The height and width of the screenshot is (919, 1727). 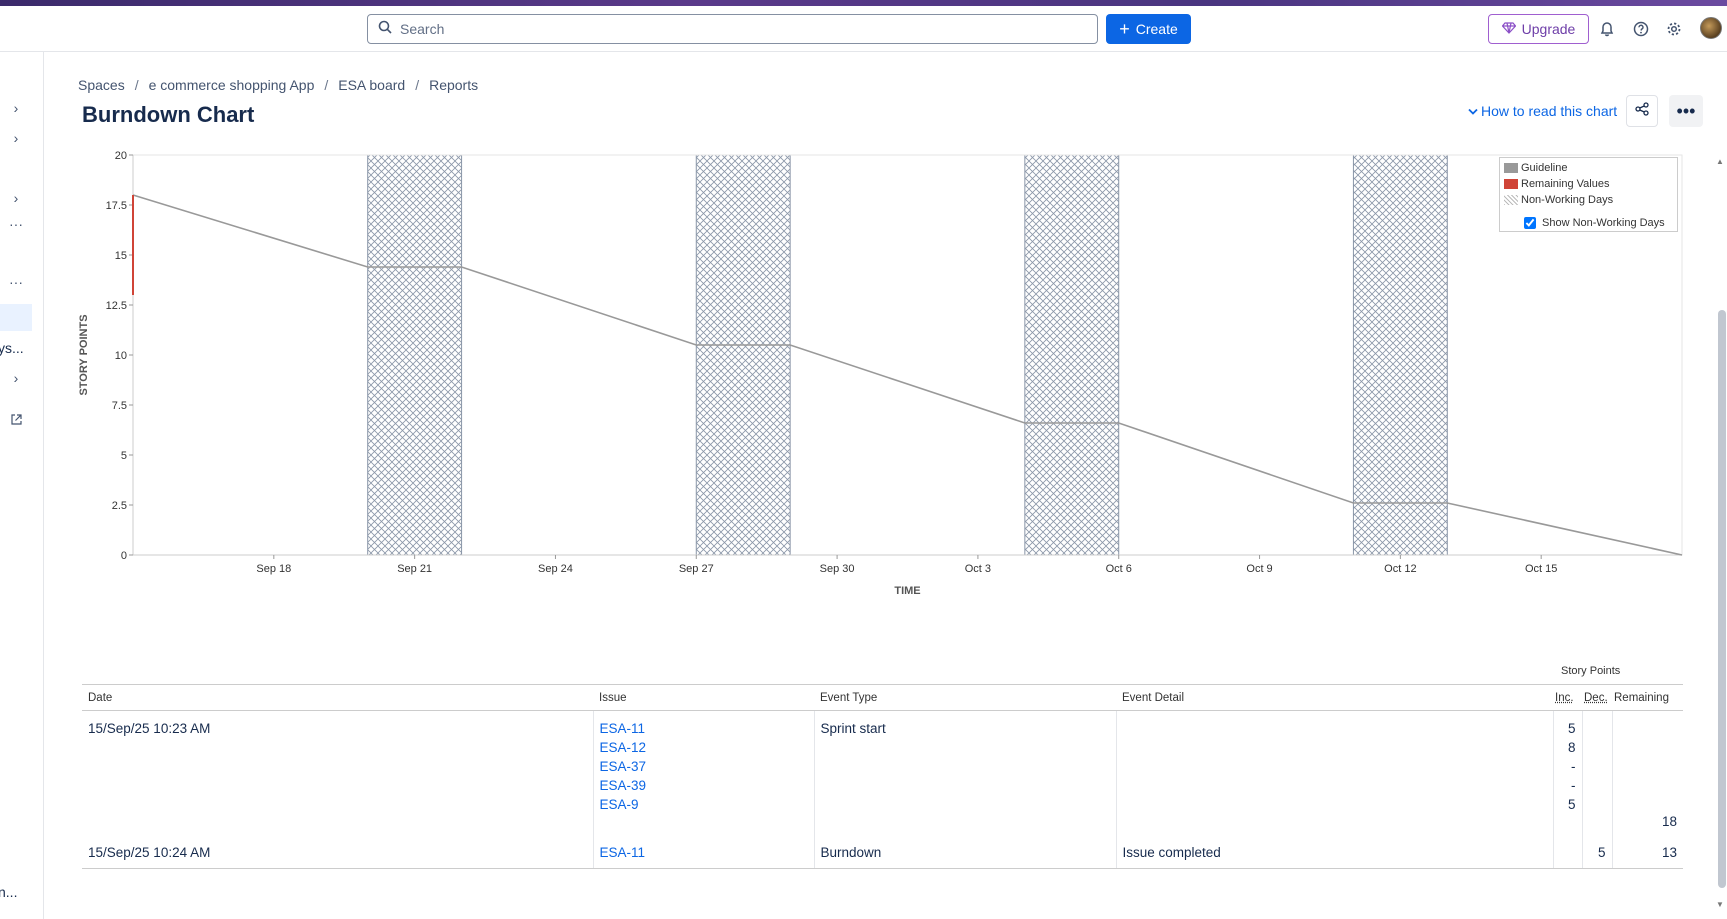 I want to click on share-button, so click(x=1642, y=111).